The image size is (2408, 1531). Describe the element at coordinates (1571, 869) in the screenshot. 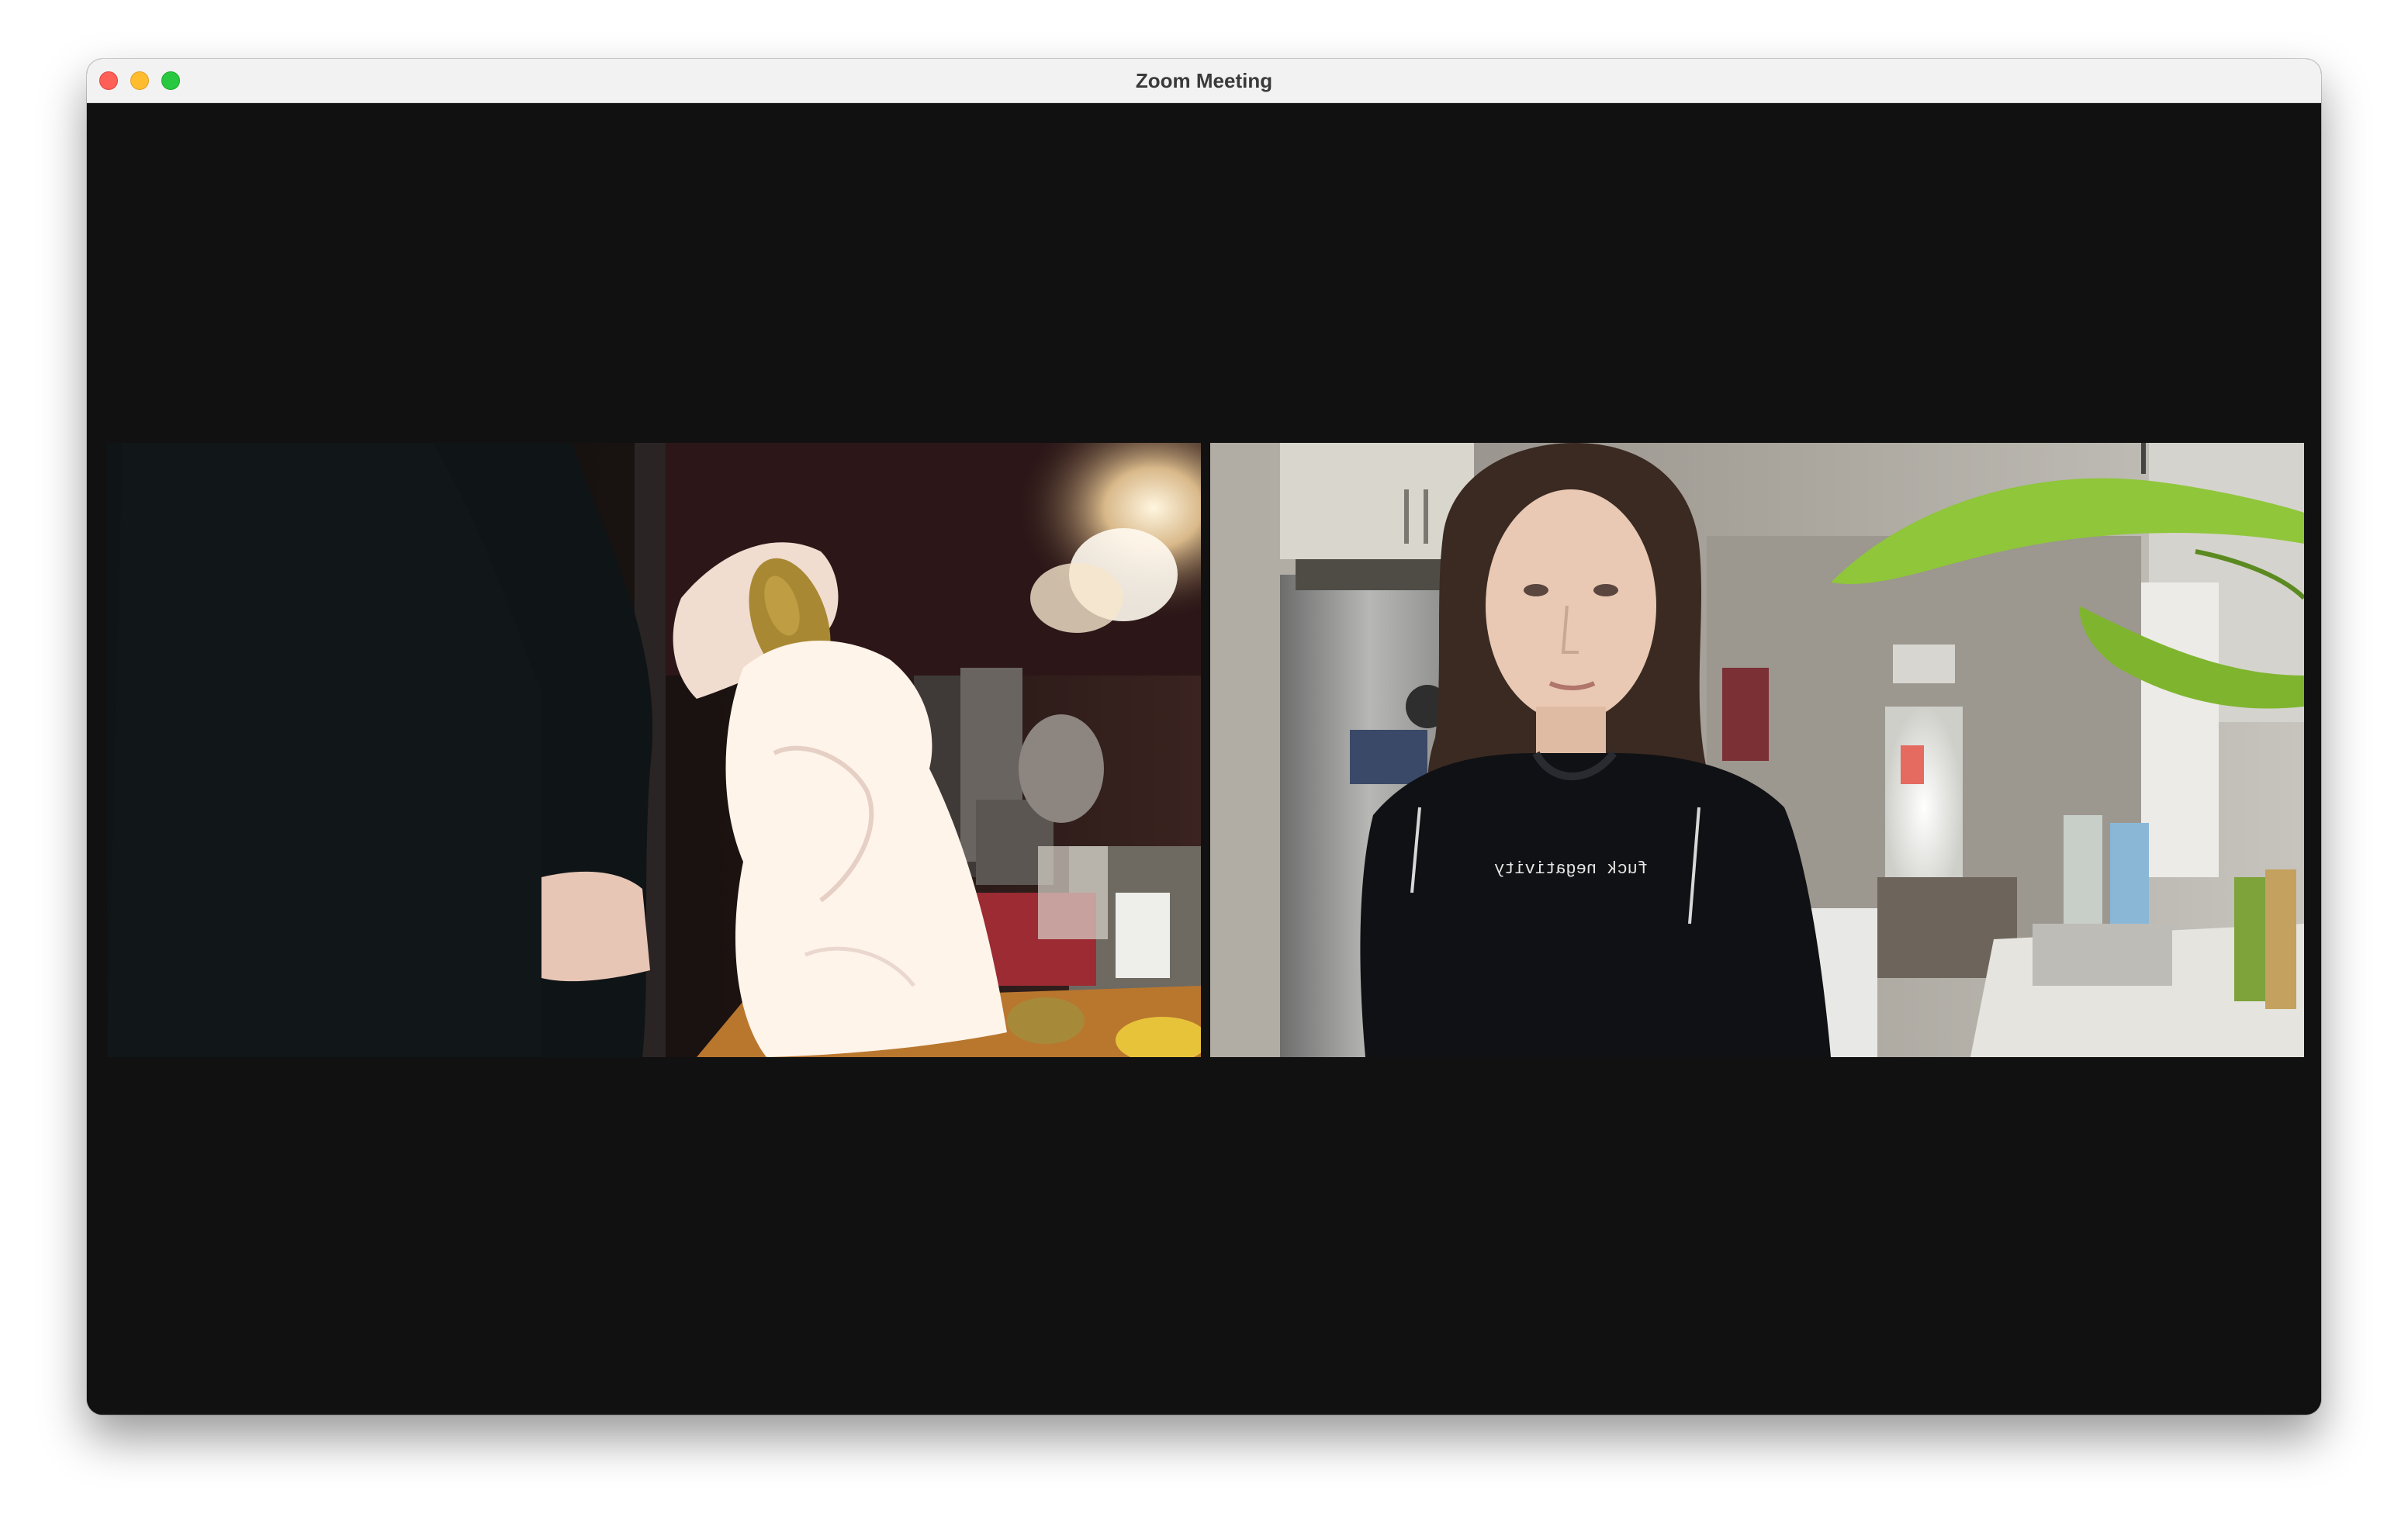

I see `shirt-text: fuck negativity` at that location.